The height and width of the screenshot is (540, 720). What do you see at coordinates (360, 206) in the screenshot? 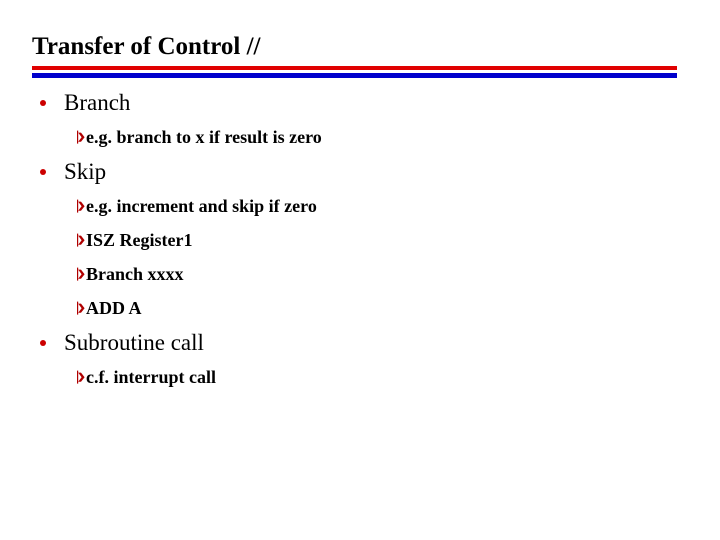
I see `list-item: e.g. increment and skip if zero` at bounding box center [360, 206].